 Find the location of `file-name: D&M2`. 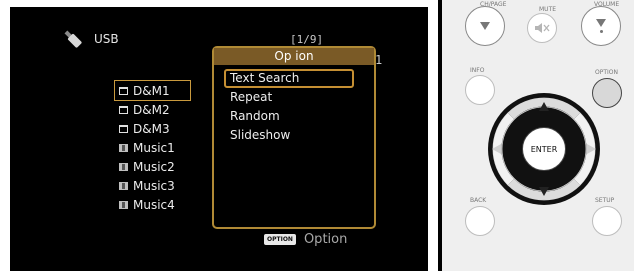

file-name: D&M2 is located at coordinates (151, 109).